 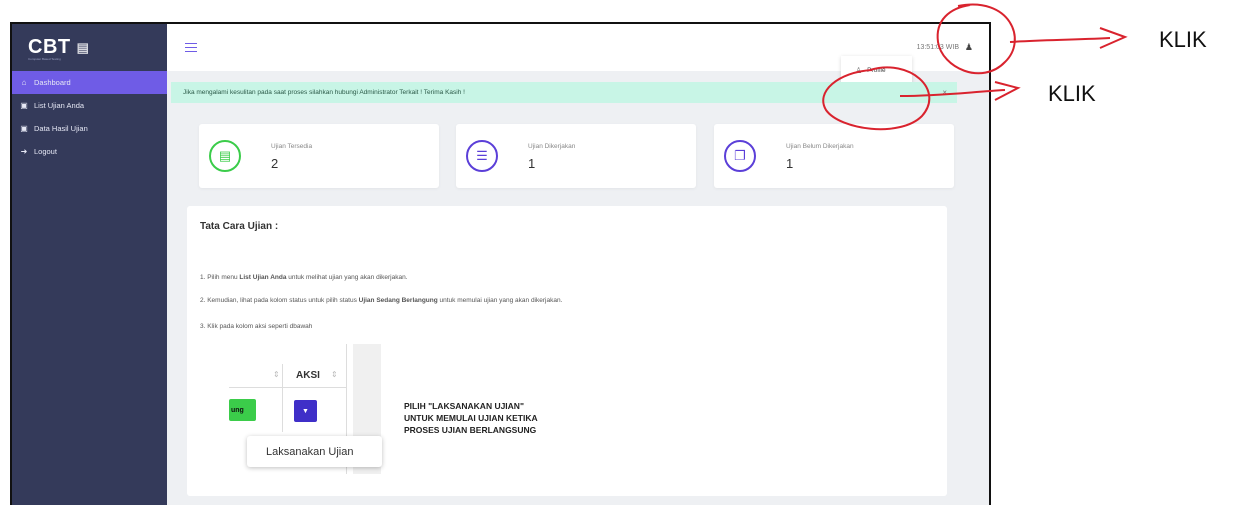 What do you see at coordinates (1072, 93) in the screenshot?
I see `klik-label-2: KLIK` at bounding box center [1072, 93].